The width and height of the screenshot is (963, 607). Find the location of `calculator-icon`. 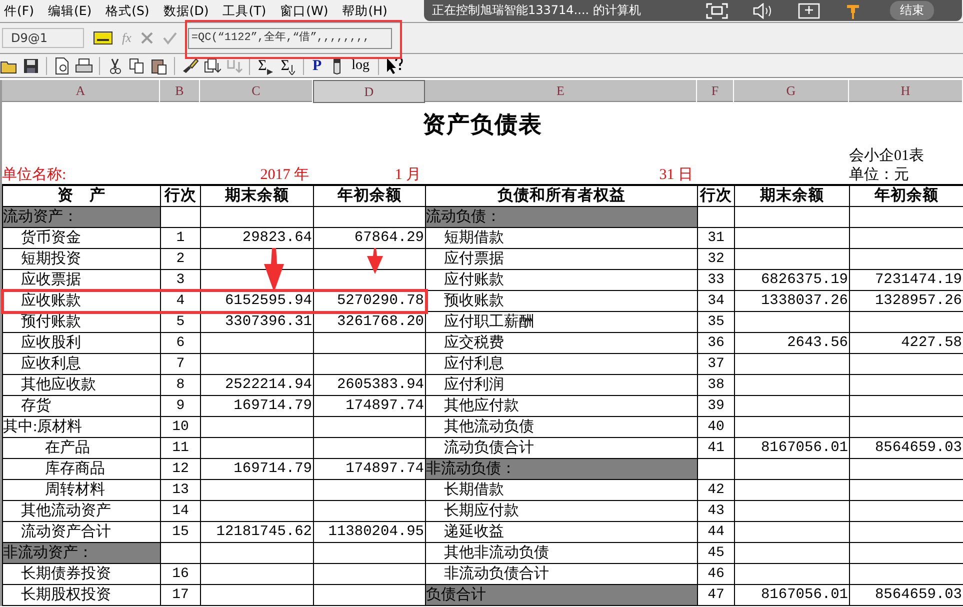

calculator-icon is located at coordinates (103, 38).